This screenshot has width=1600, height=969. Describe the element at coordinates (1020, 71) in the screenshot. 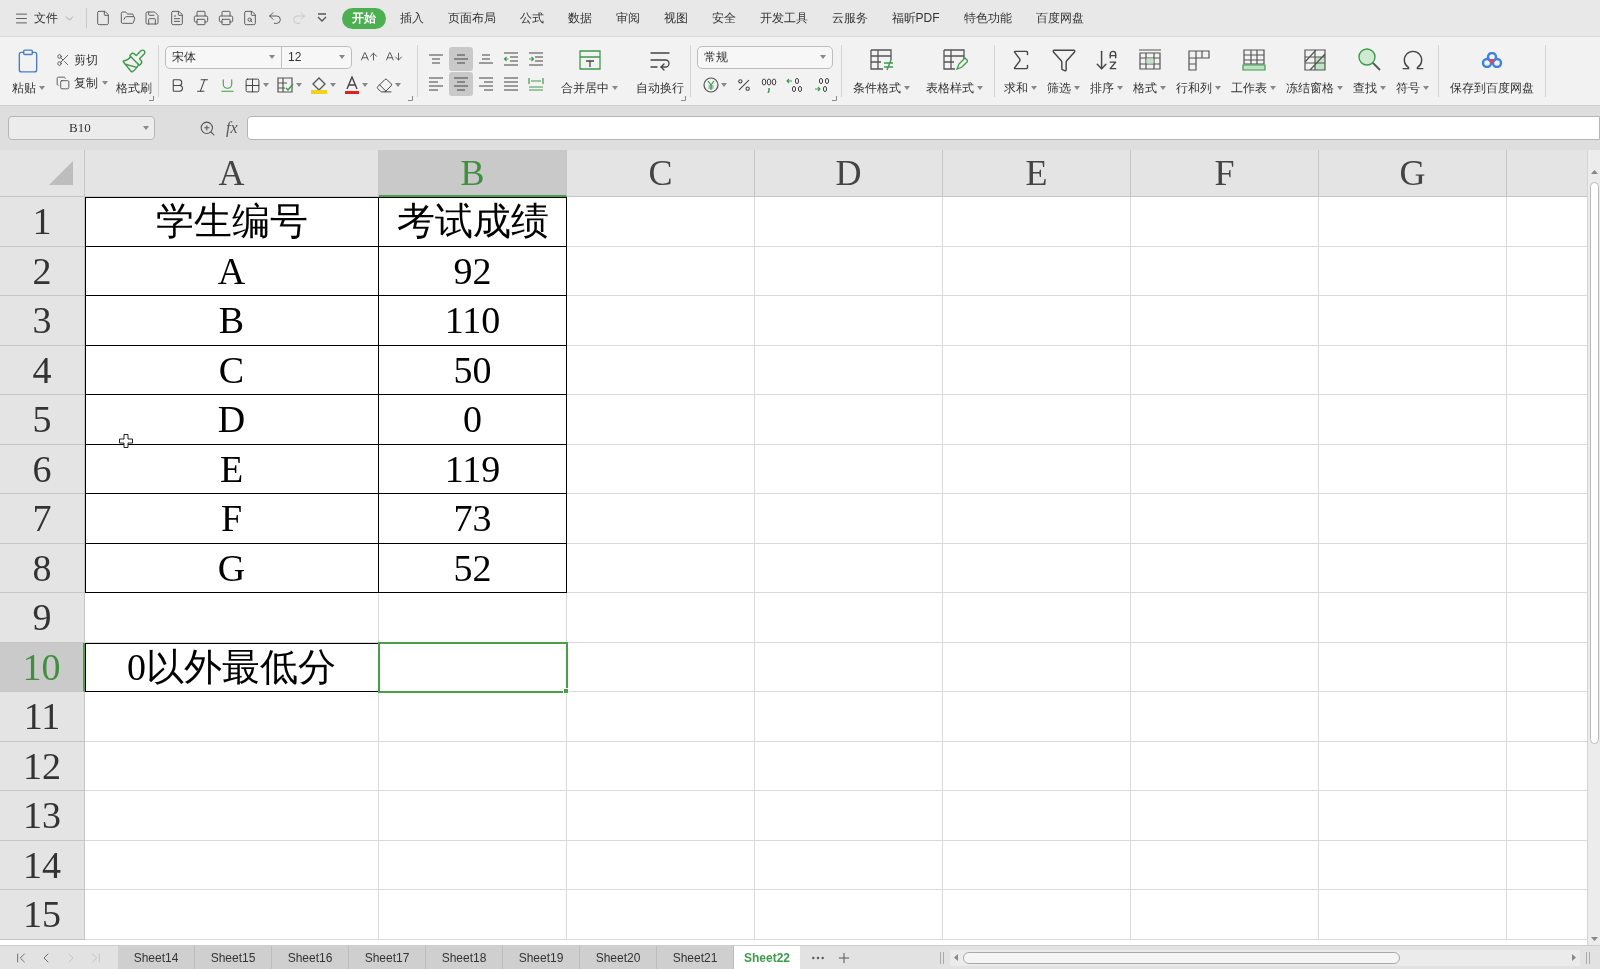

I see `sum-button: 求和` at that location.